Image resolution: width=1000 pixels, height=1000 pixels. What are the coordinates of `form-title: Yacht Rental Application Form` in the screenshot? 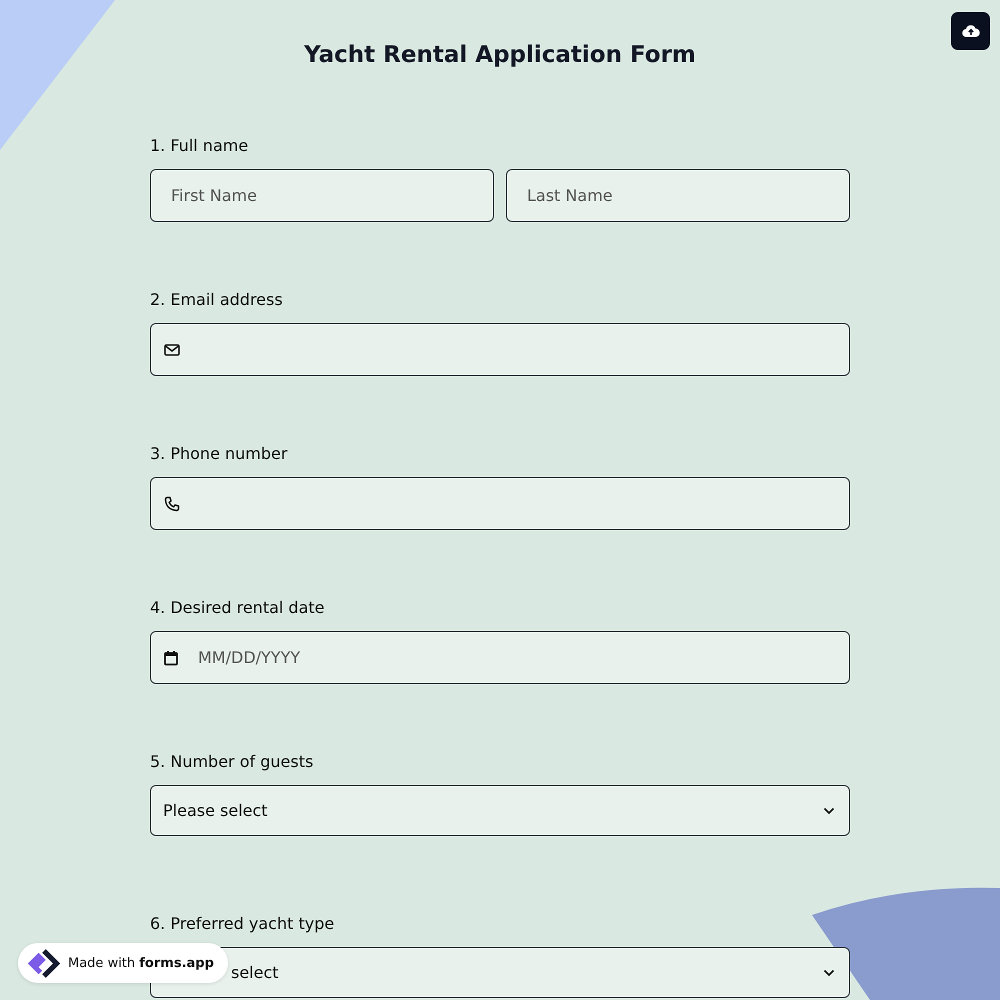 It's located at (500, 55).